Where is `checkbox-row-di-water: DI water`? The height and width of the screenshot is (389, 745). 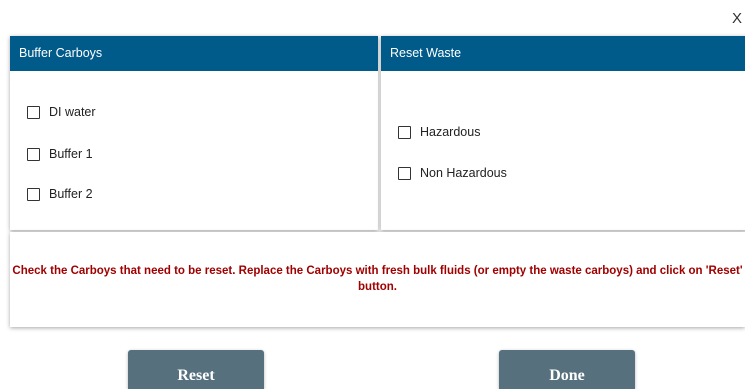
checkbox-row-di-water: DI water is located at coordinates (61, 112).